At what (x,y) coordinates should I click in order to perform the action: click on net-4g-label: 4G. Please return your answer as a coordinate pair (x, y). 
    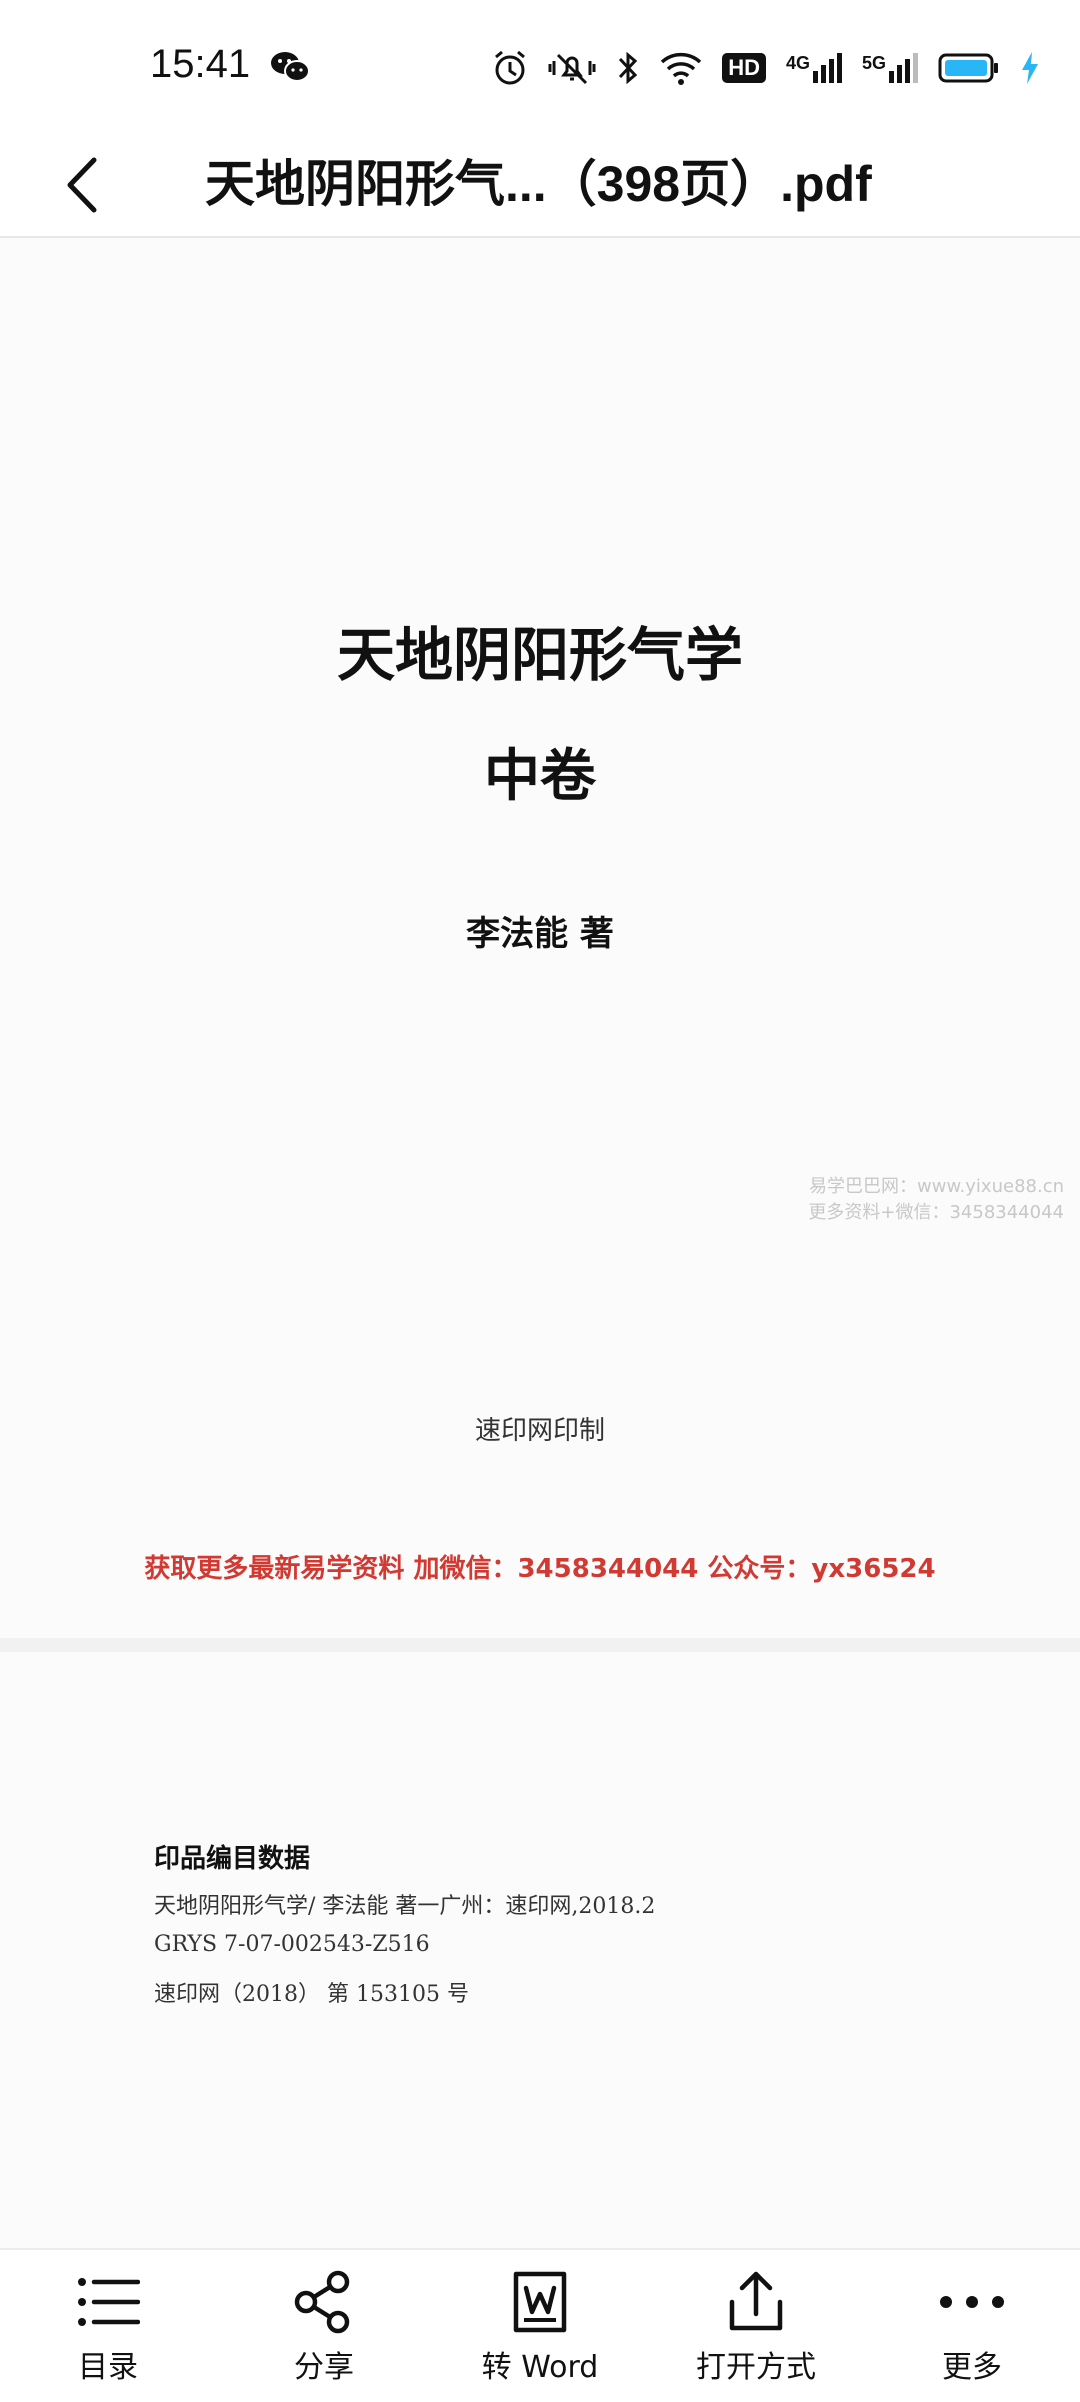
    Looking at the image, I should click on (797, 63).